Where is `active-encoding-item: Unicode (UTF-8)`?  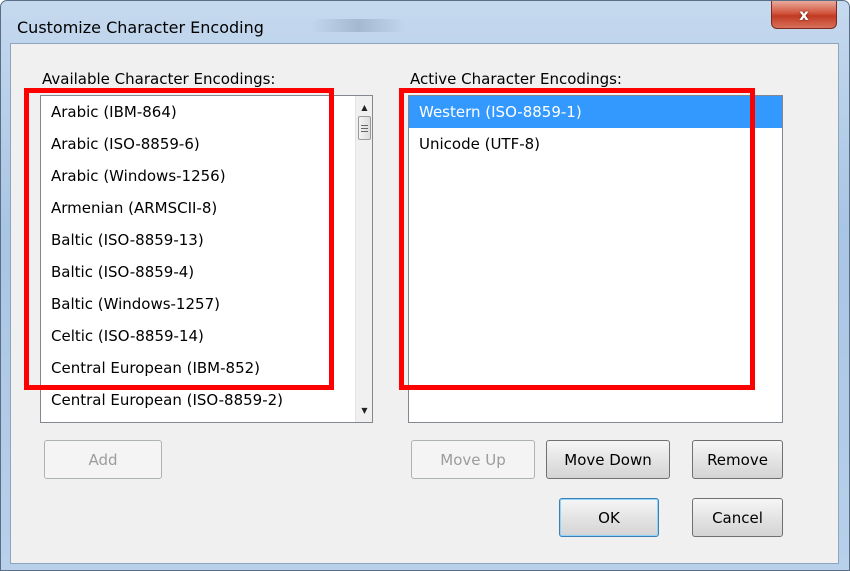
active-encoding-item: Unicode (UTF-8) is located at coordinates (595, 144).